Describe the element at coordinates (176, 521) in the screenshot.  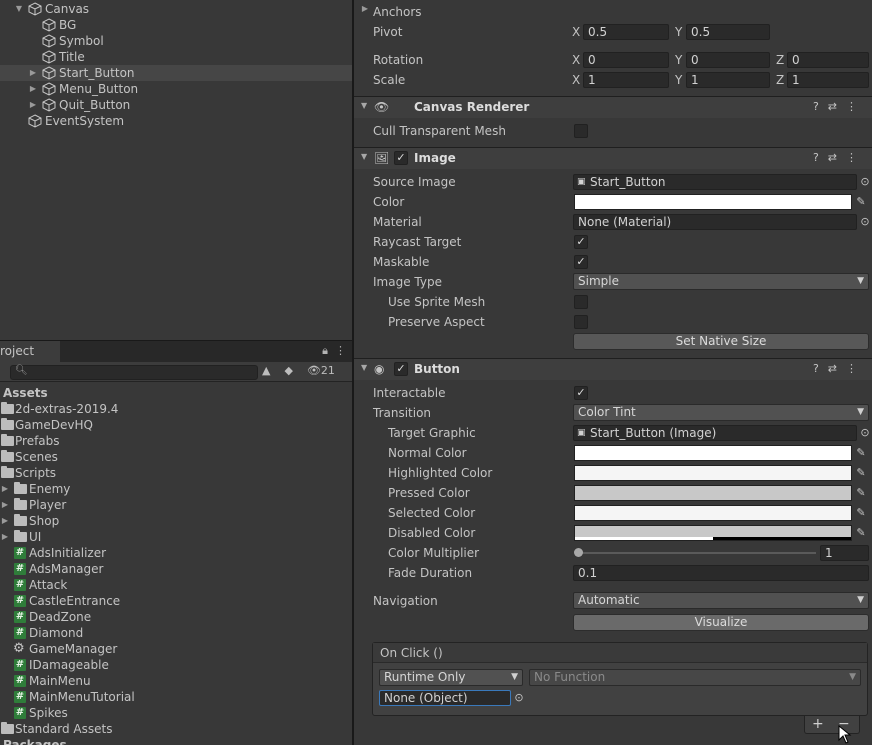
I see `subfolder-item: ▶ Shop` at that location.